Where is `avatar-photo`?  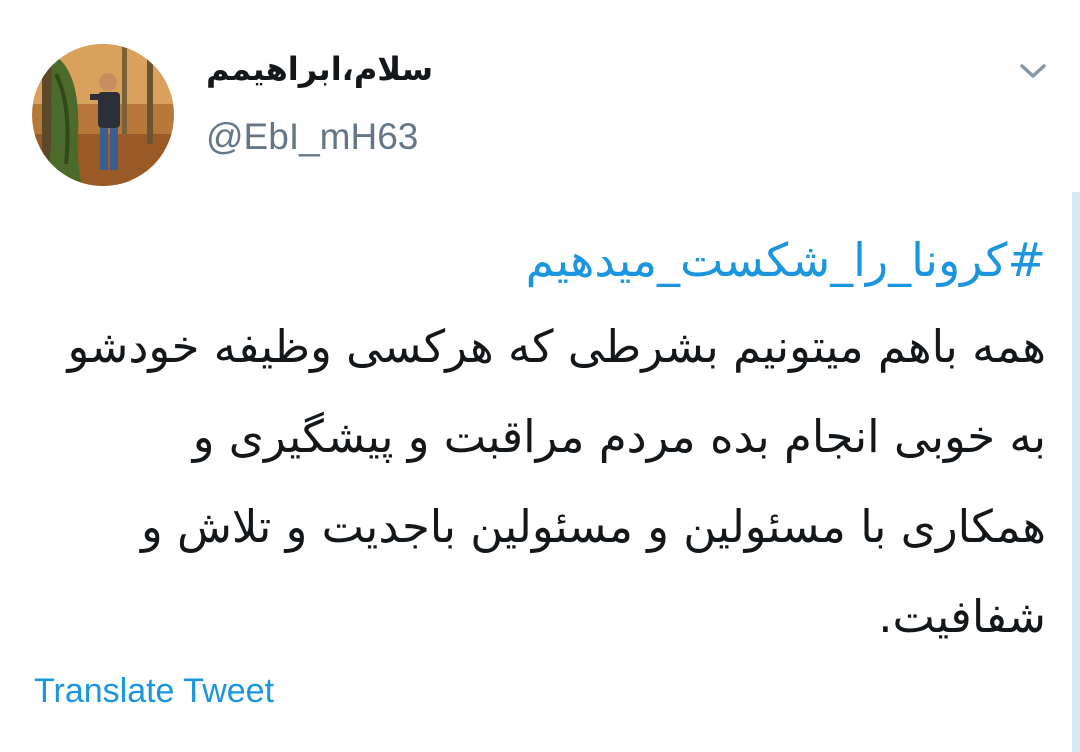 avatar-photo is located at coordinates (103, 115).